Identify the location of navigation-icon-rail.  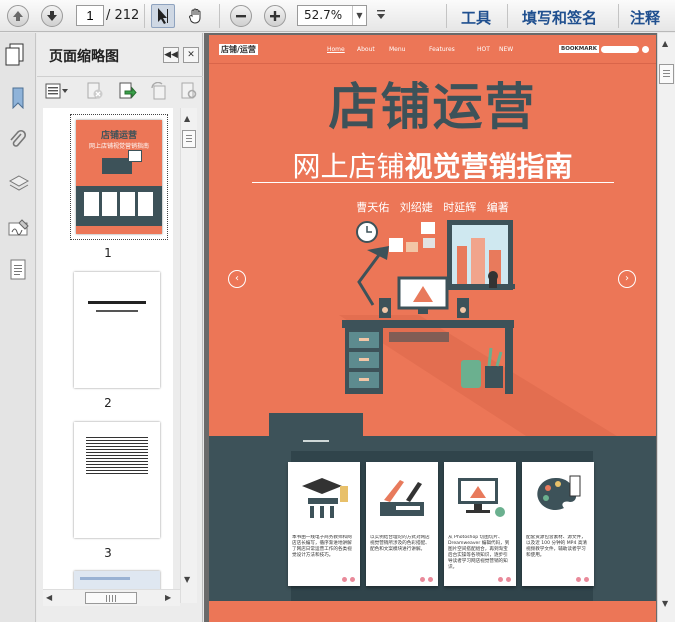
(18, 327).